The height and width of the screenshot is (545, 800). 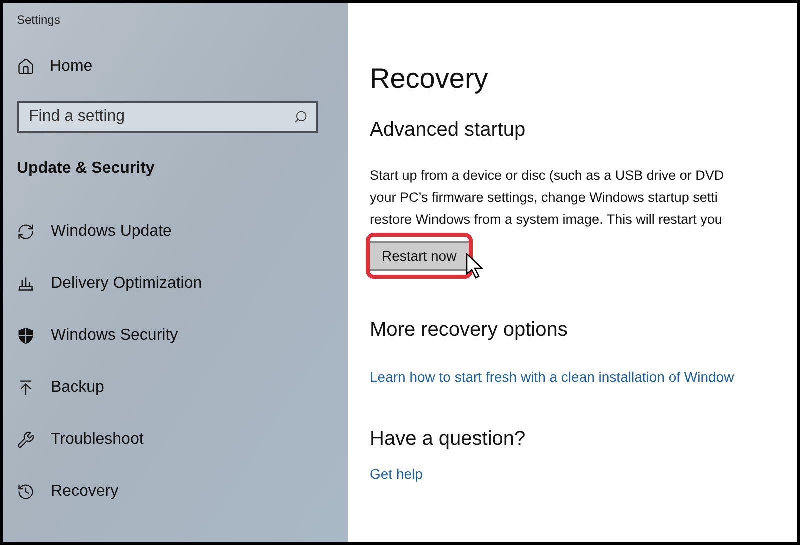 What do you see at coordinates (38, 20) in the screenshot?
I see `window-title: Settings` at bounding box center [38, 20].